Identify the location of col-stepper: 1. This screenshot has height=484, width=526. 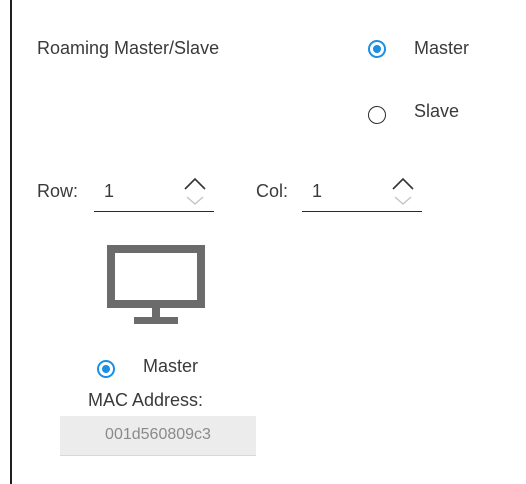
(362, 194).